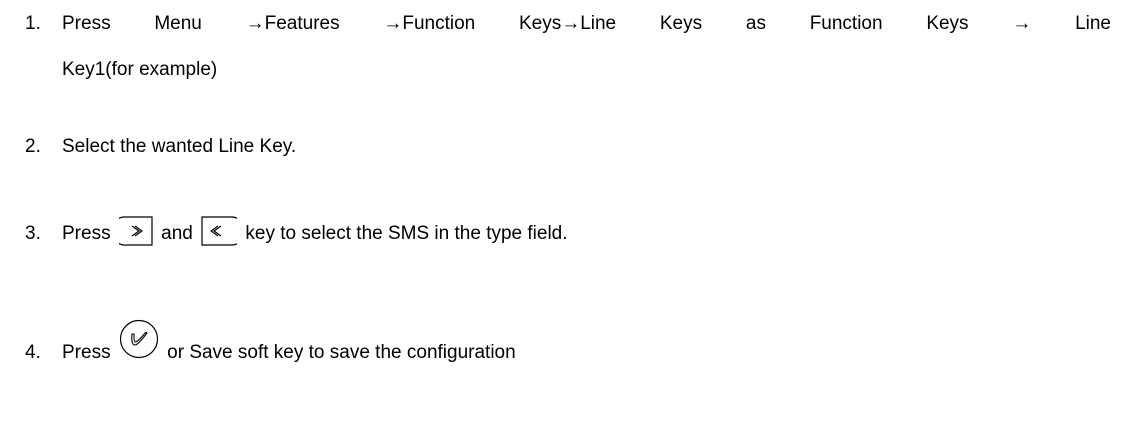  Describe the element at coordinates (33, 233) in the screenshot. I see `step-number: 3.` at that location.